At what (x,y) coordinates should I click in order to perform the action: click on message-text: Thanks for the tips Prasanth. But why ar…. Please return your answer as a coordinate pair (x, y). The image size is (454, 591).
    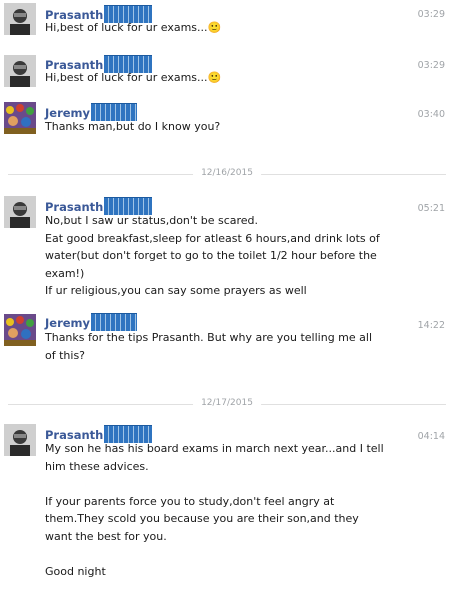
    Looking at the image, I should click on (210, 346).